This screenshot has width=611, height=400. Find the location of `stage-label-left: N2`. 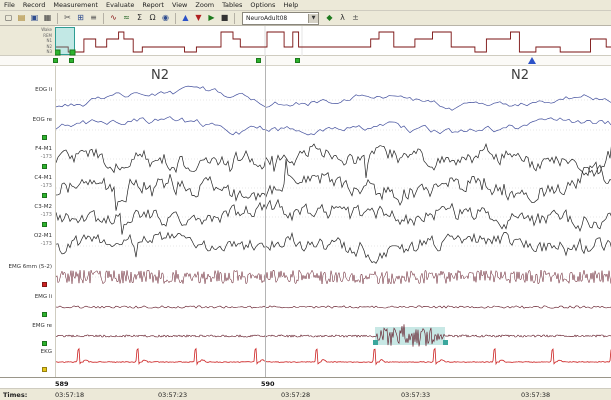

stage-label-left: N2 is located at coordinates (160, 75).